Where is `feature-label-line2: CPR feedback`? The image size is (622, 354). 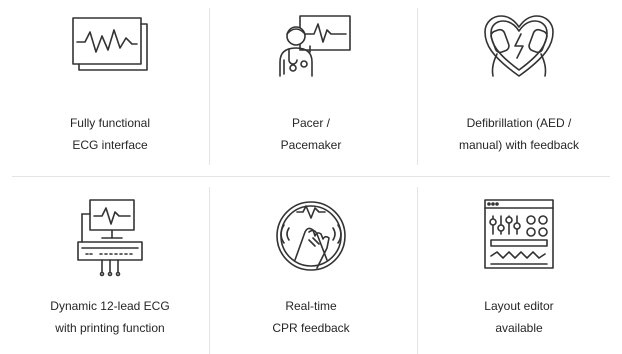 feature-label-line2: CPR feedback is located at coordinates (311, 328).